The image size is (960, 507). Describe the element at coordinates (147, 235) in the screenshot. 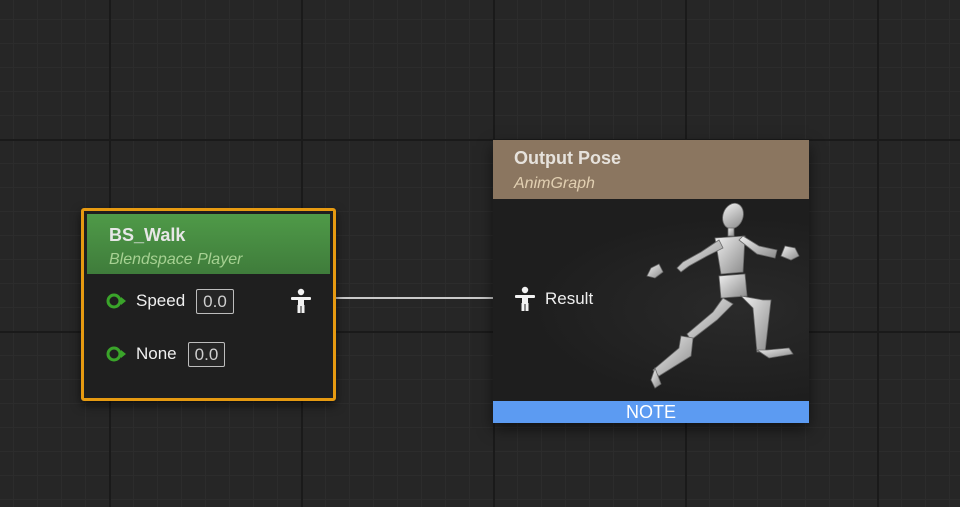

I see `blendspace-node-title: BS_Walk` at that location.